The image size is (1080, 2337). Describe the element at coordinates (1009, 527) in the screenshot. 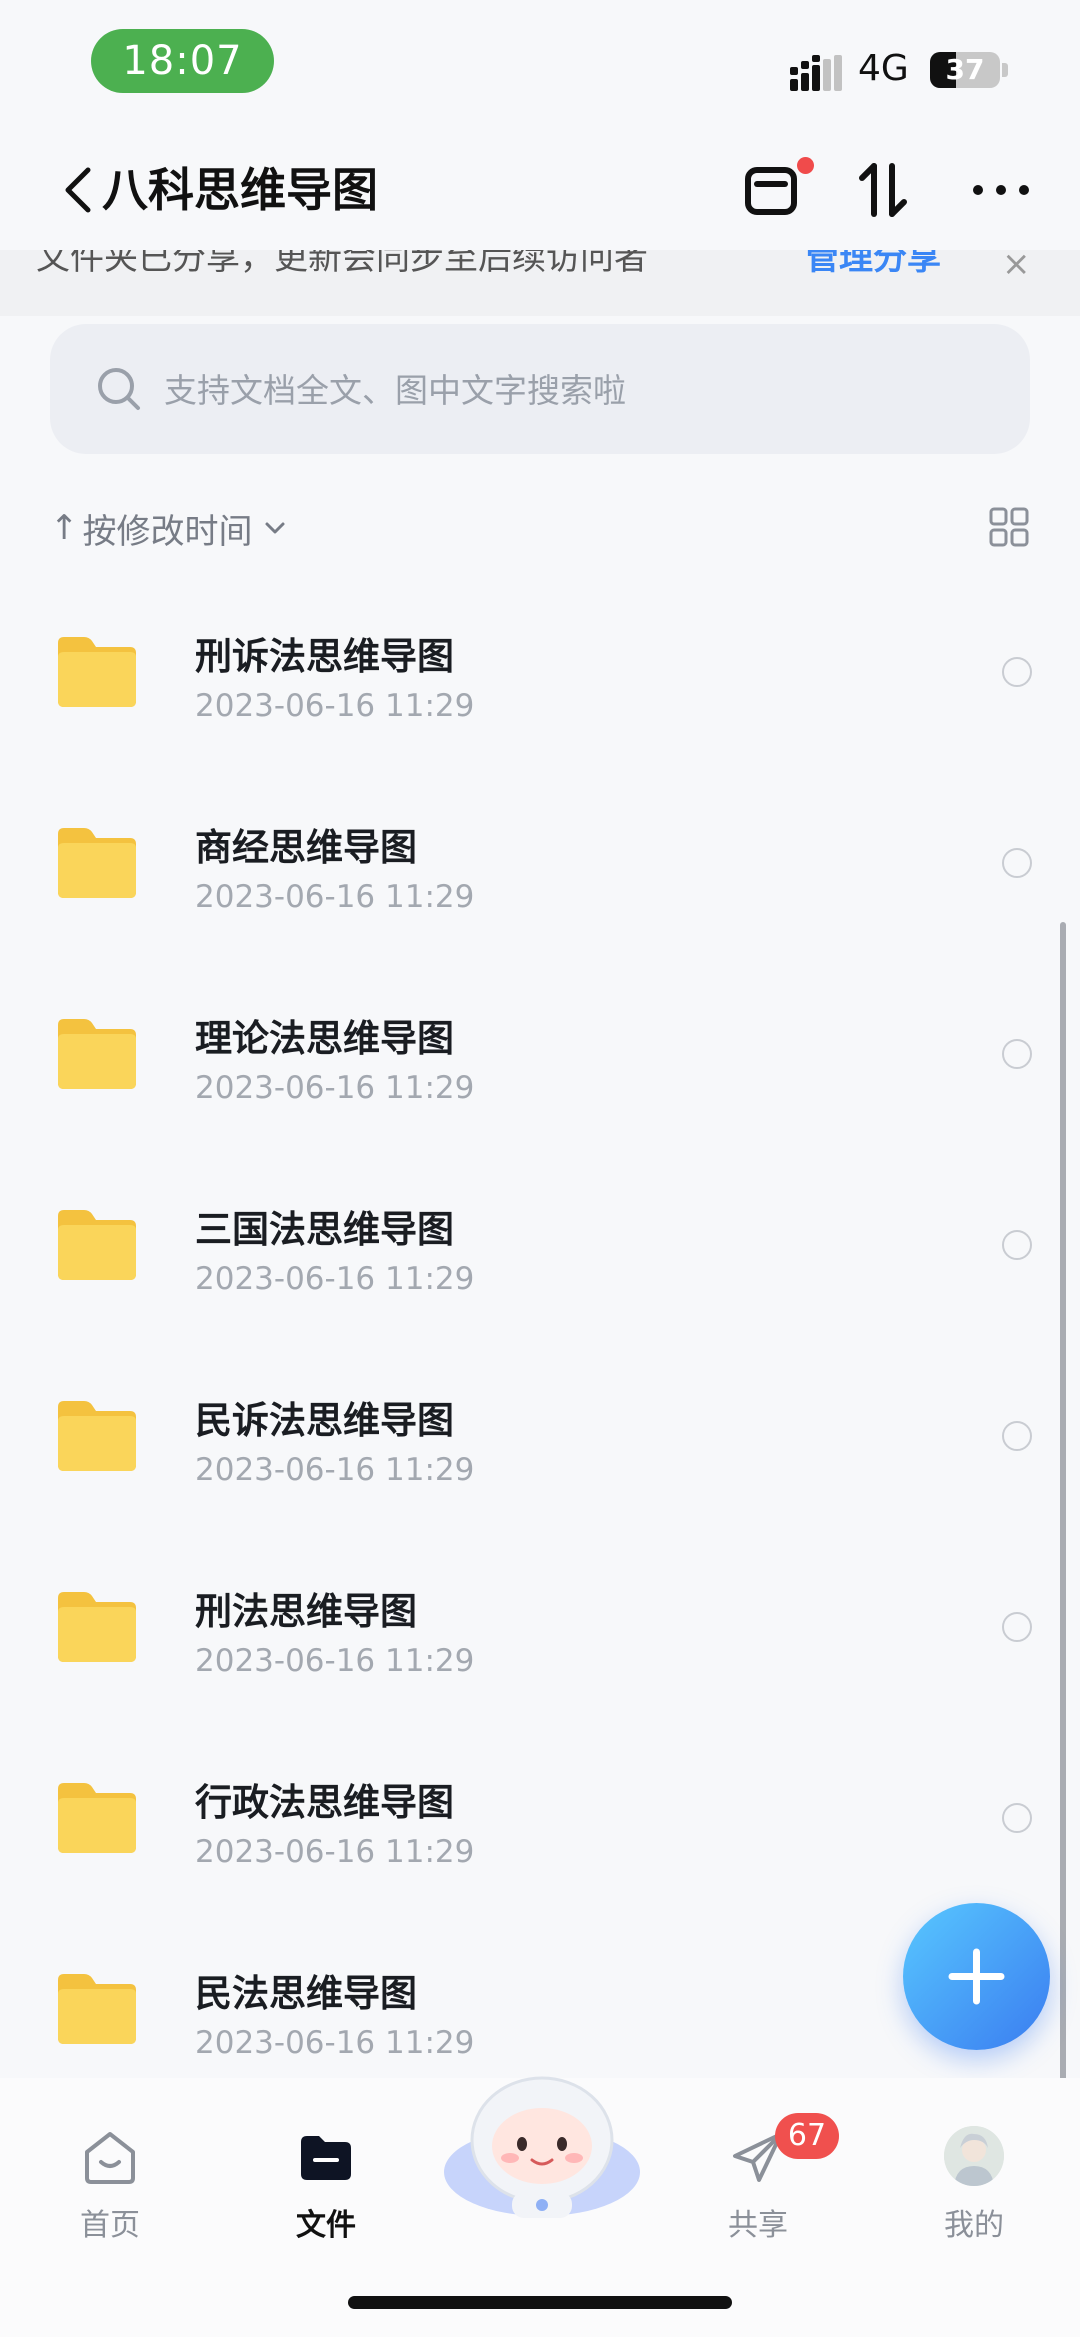

I see `grid-view-icon` at that location.